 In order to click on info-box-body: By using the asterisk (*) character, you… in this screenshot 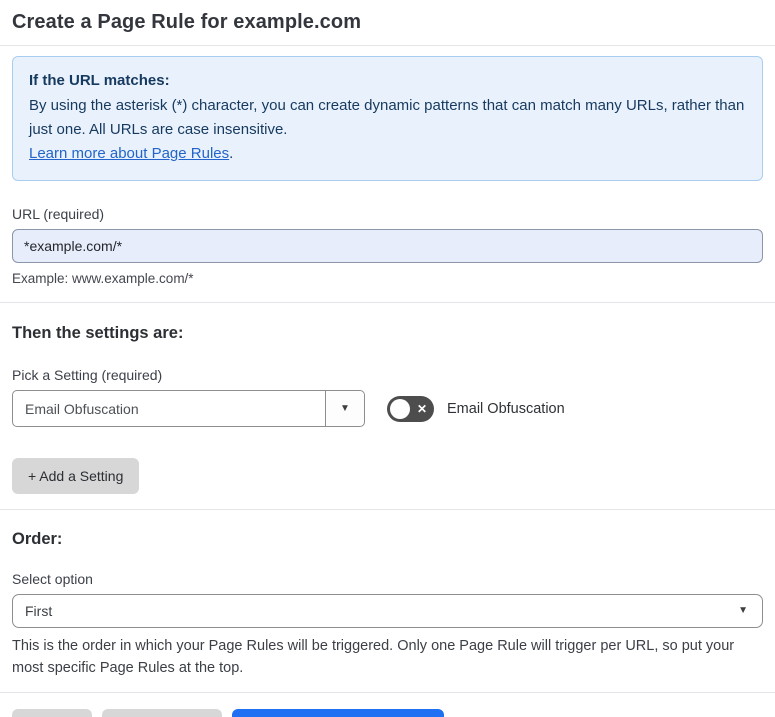, I will do `click(387, 117)`.